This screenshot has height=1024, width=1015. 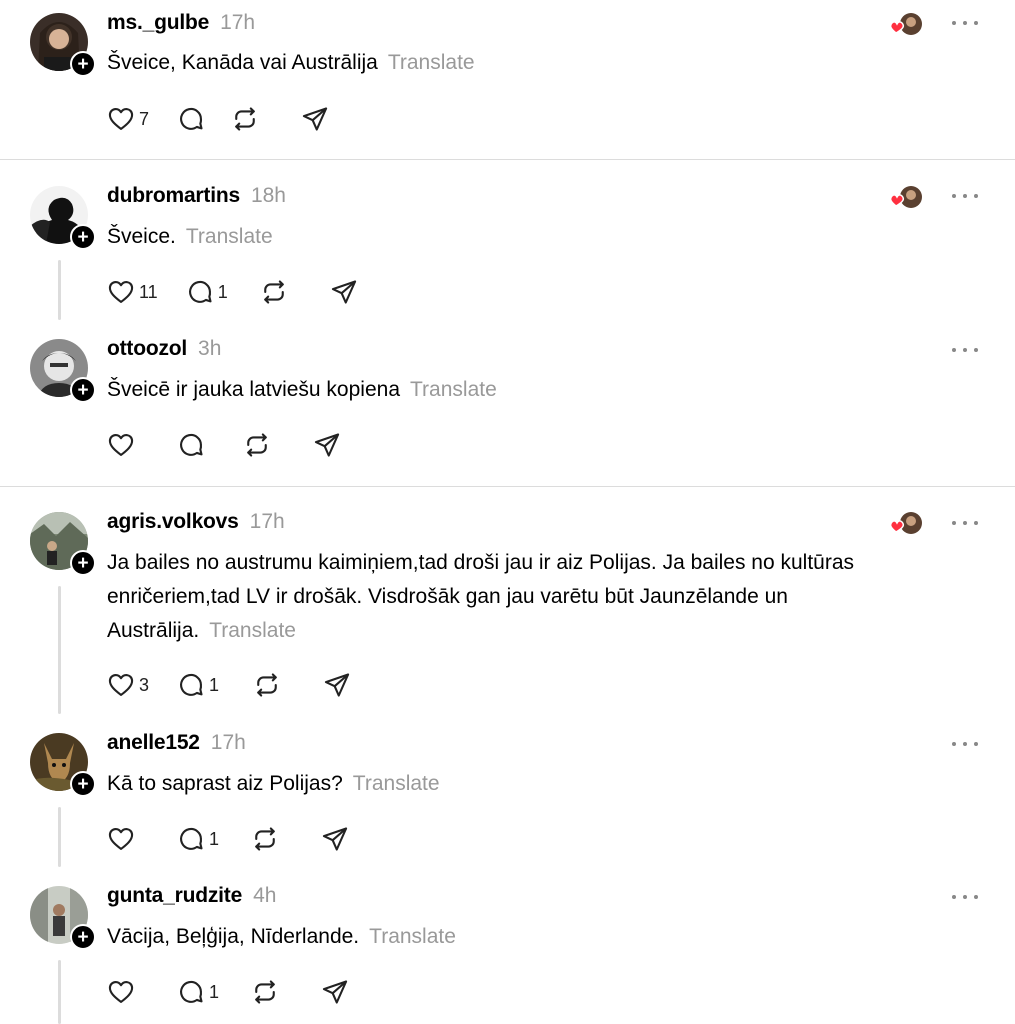 I want to click on username: ottoozol, so click(x=147, y=349).